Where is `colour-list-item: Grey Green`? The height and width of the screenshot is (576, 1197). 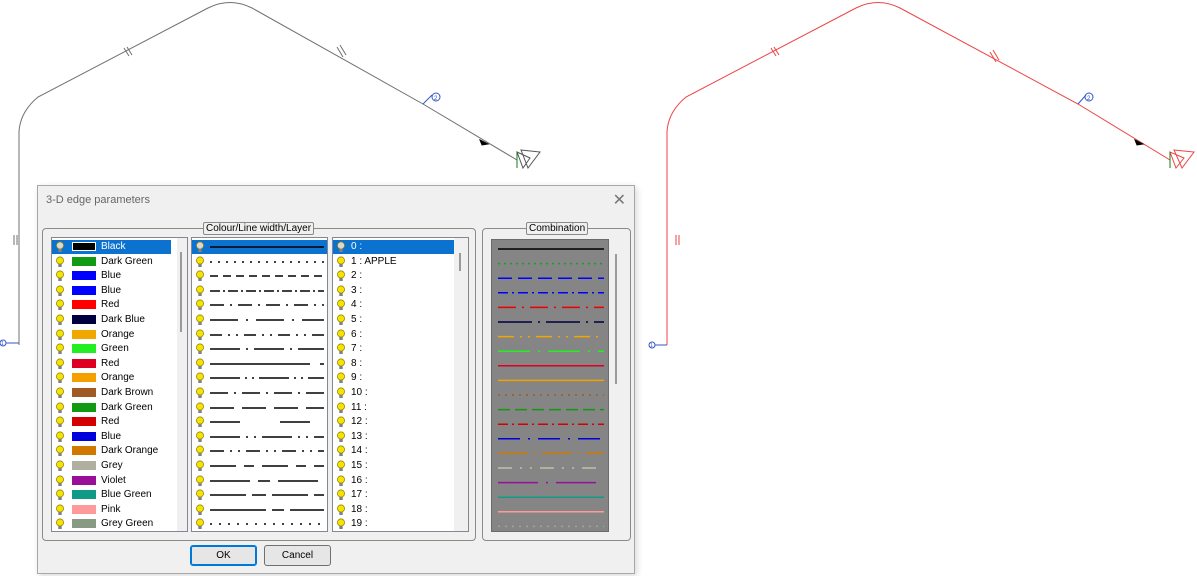
colour-list-item: Grey Green is located at coordinates (111, 524).